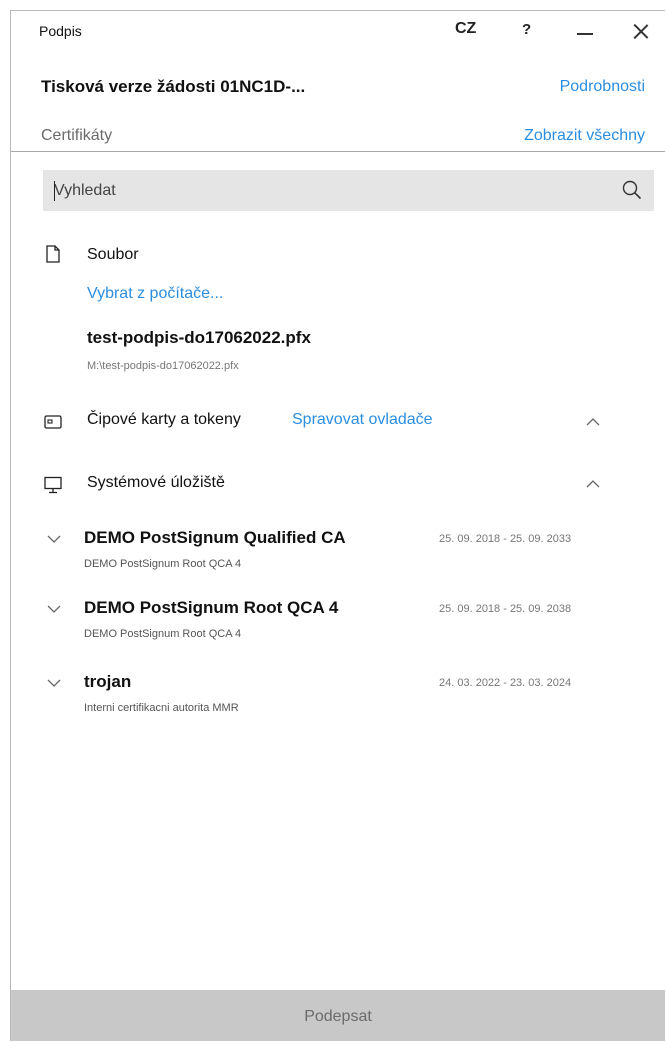 The image size is (666, 1042). What do you see at coordinates (585, 34) in the screenshot?
I see `minimize-icon` at bounding box center [585, 34].